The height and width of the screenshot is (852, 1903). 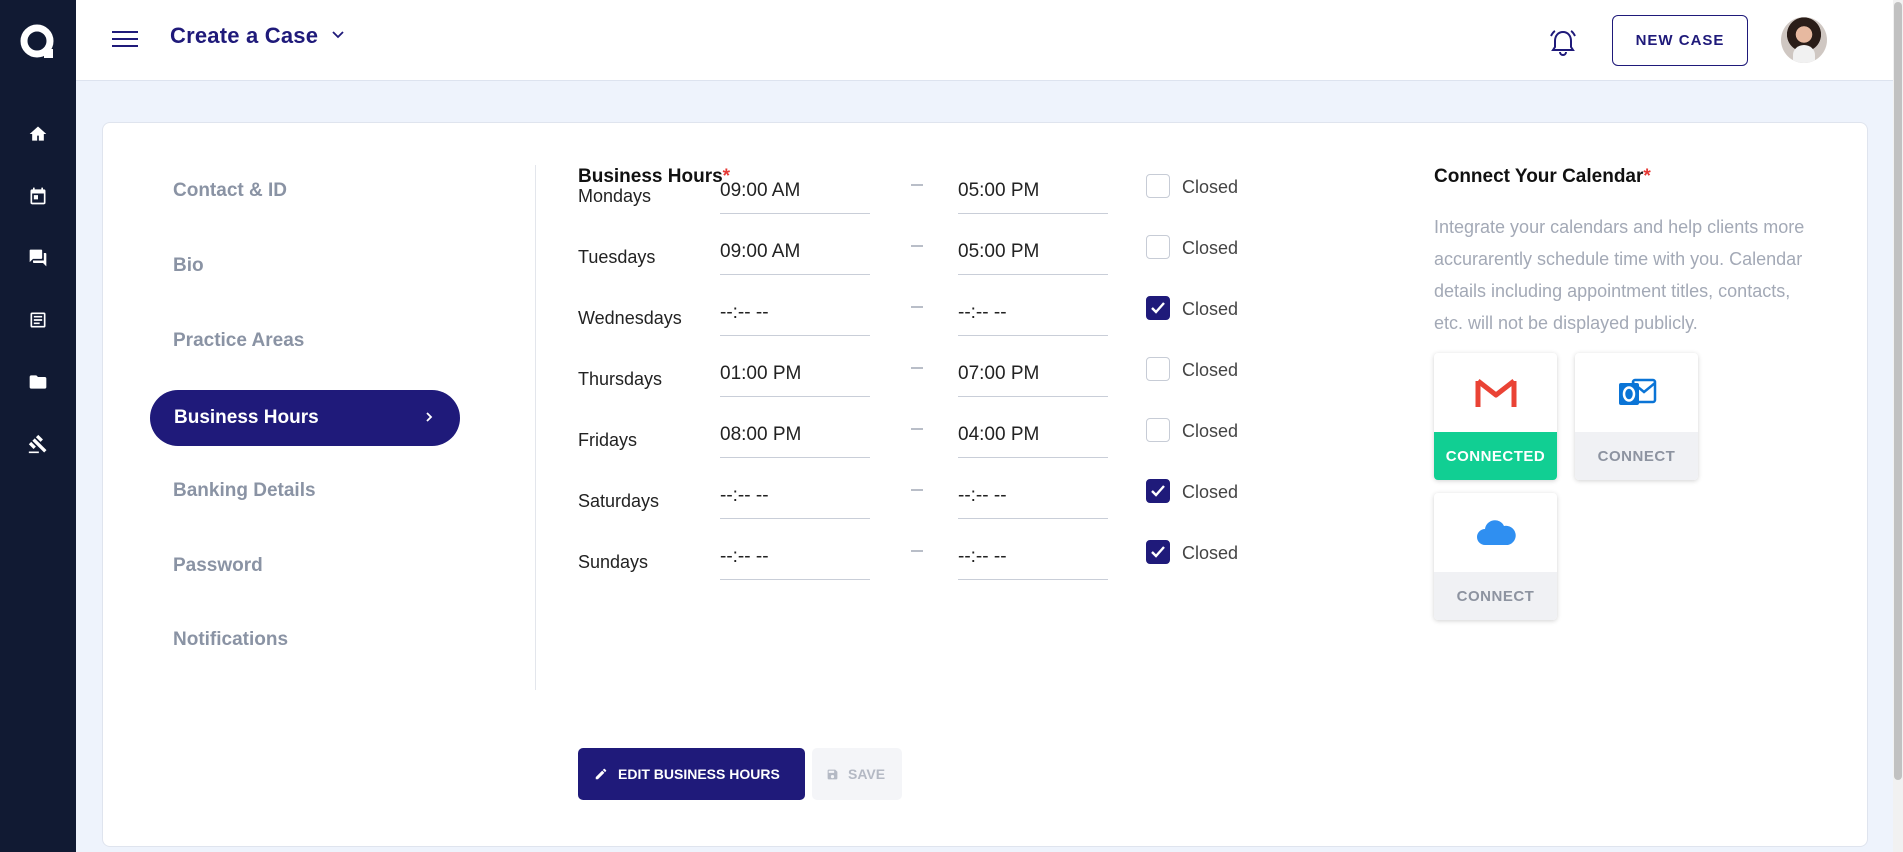 What do you see at coordinates (1636, 456) in the screenshot?
I see `outlook-status: CONNECT` at bounding box center [1636, 456].